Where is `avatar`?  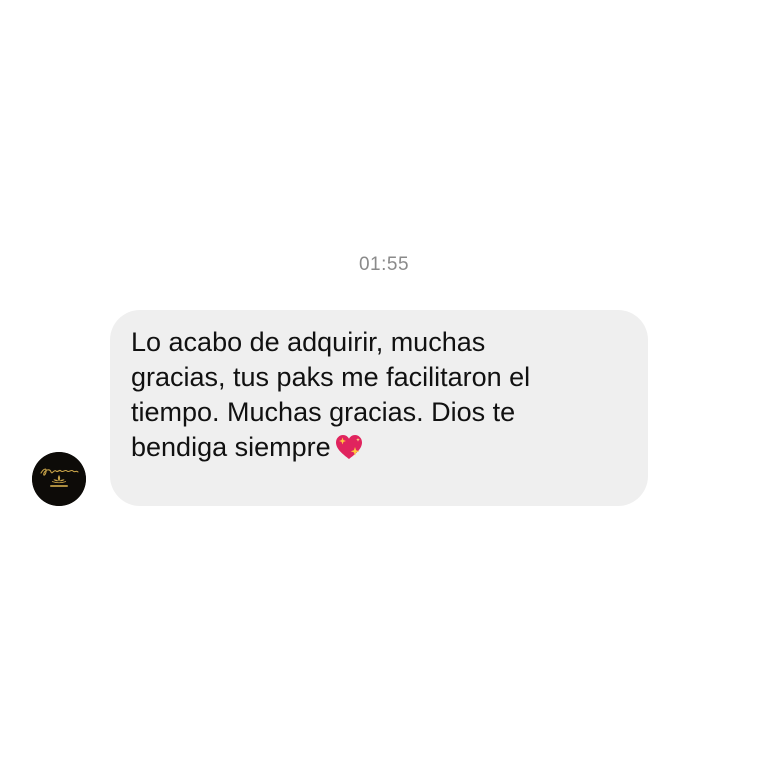
avatar is located at coordinates (59, 479).